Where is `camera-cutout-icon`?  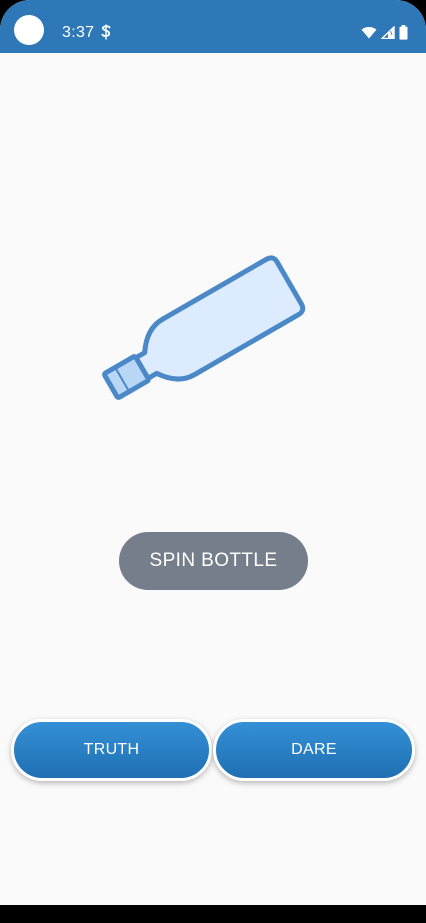
camera-cutout-icon is located at coordinates (29, 30).